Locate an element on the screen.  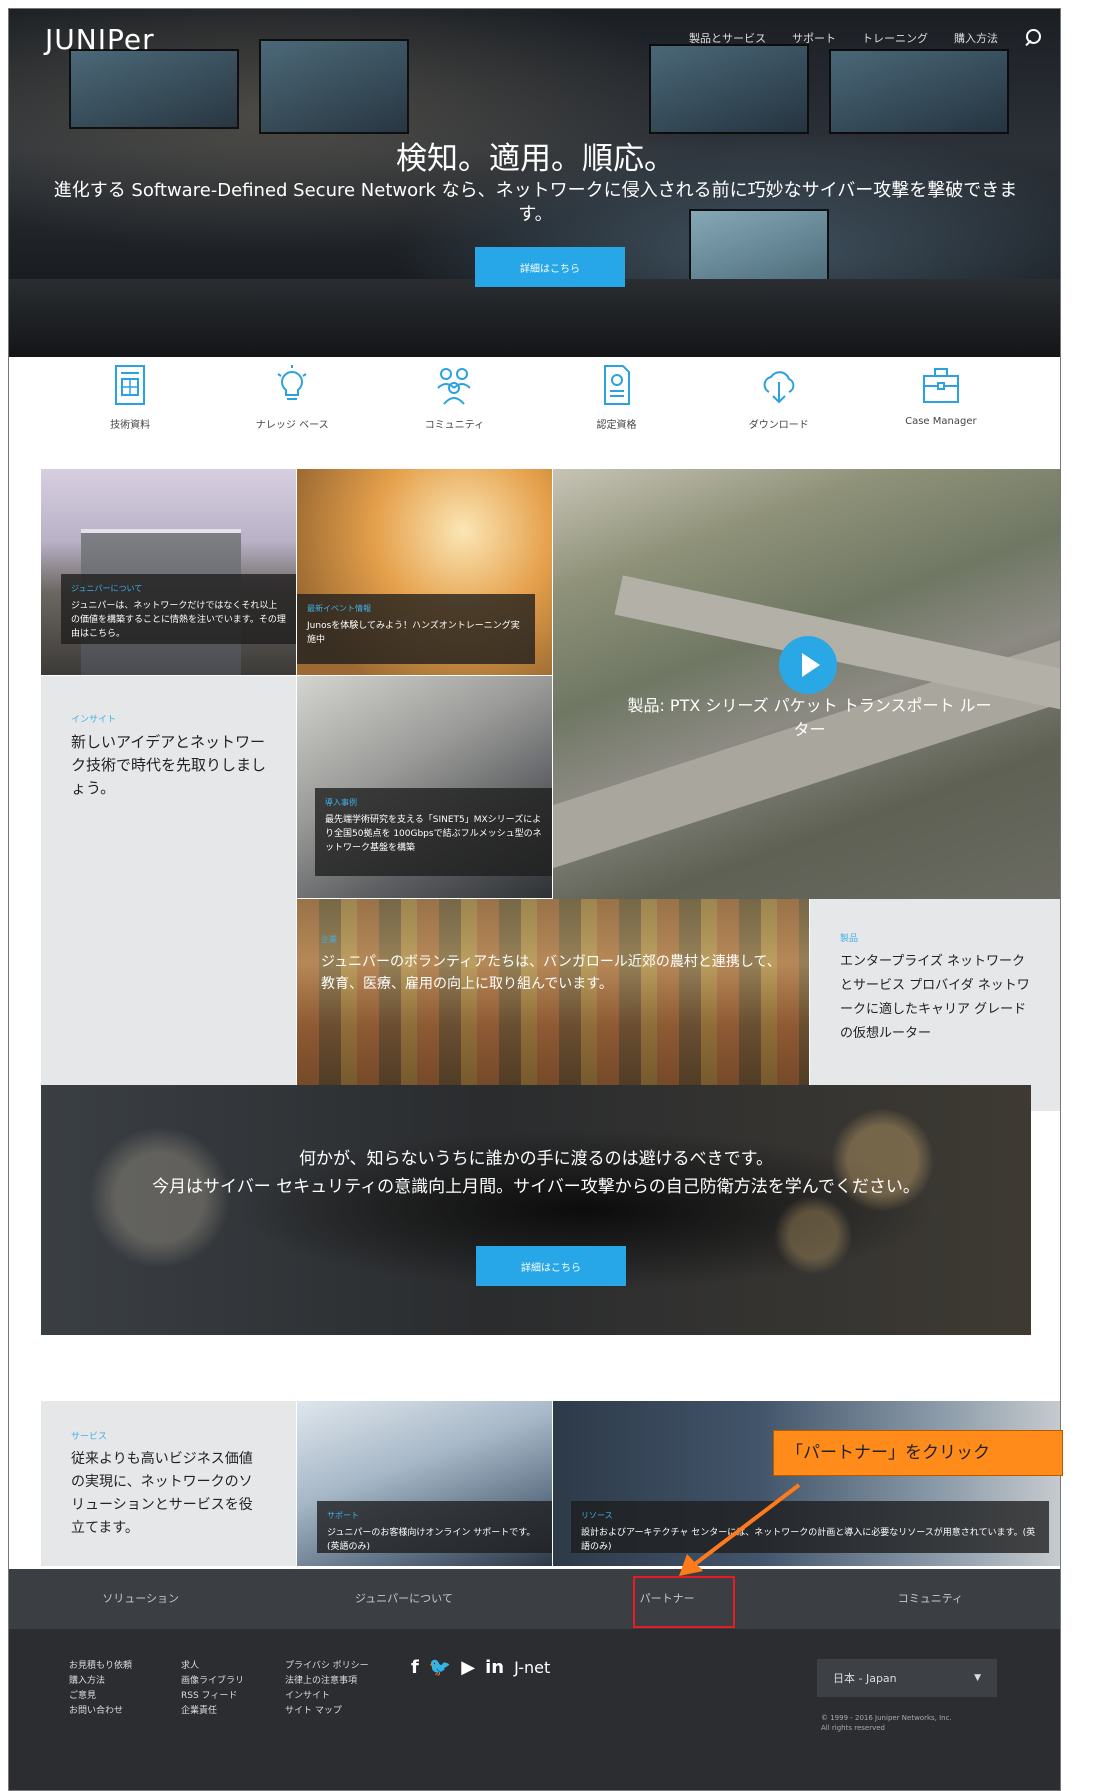
footer-col-1: お見積もり依頼 購入方法 ご意見 お問い合わせ is located at coordinates (100, 1689).